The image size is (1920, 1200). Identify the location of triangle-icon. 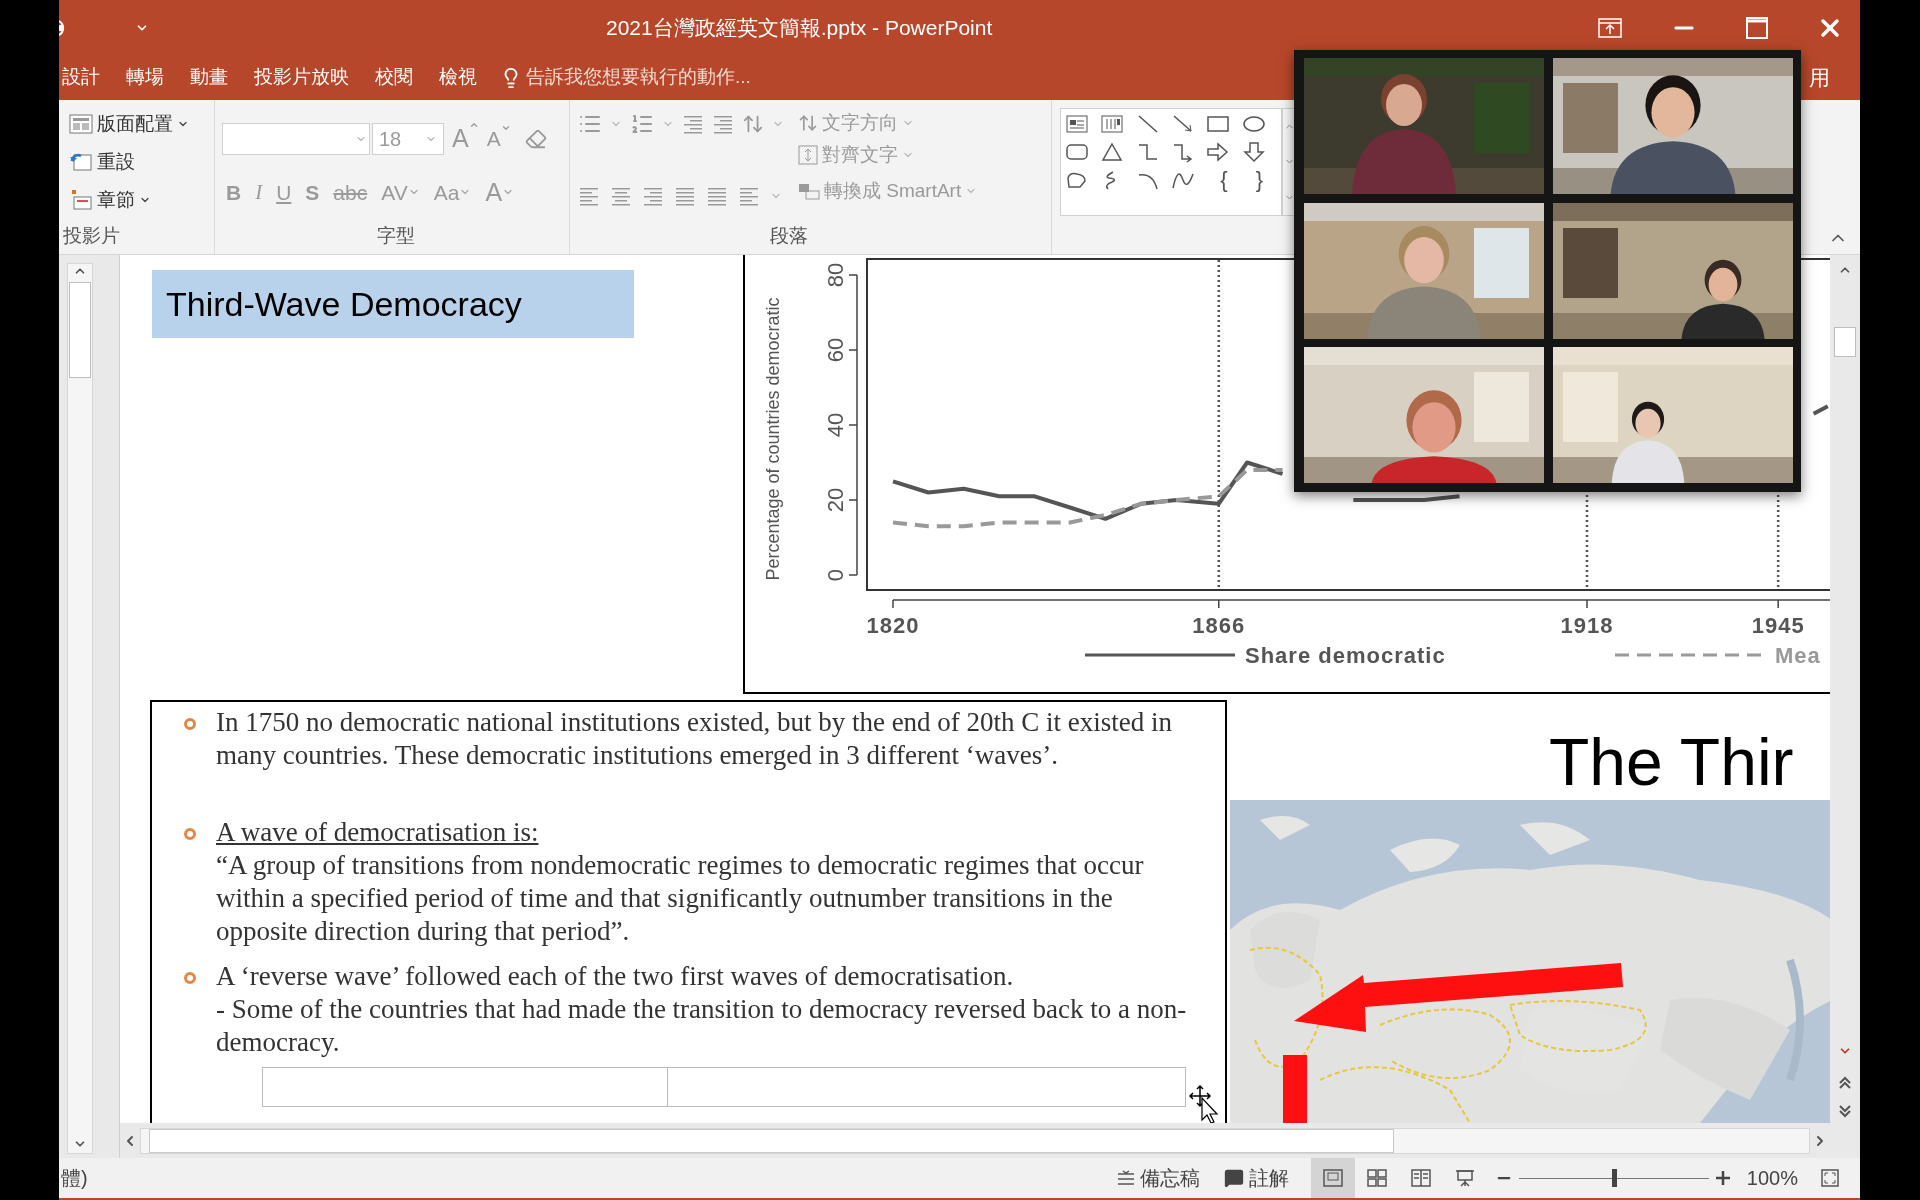
(1112, 152).